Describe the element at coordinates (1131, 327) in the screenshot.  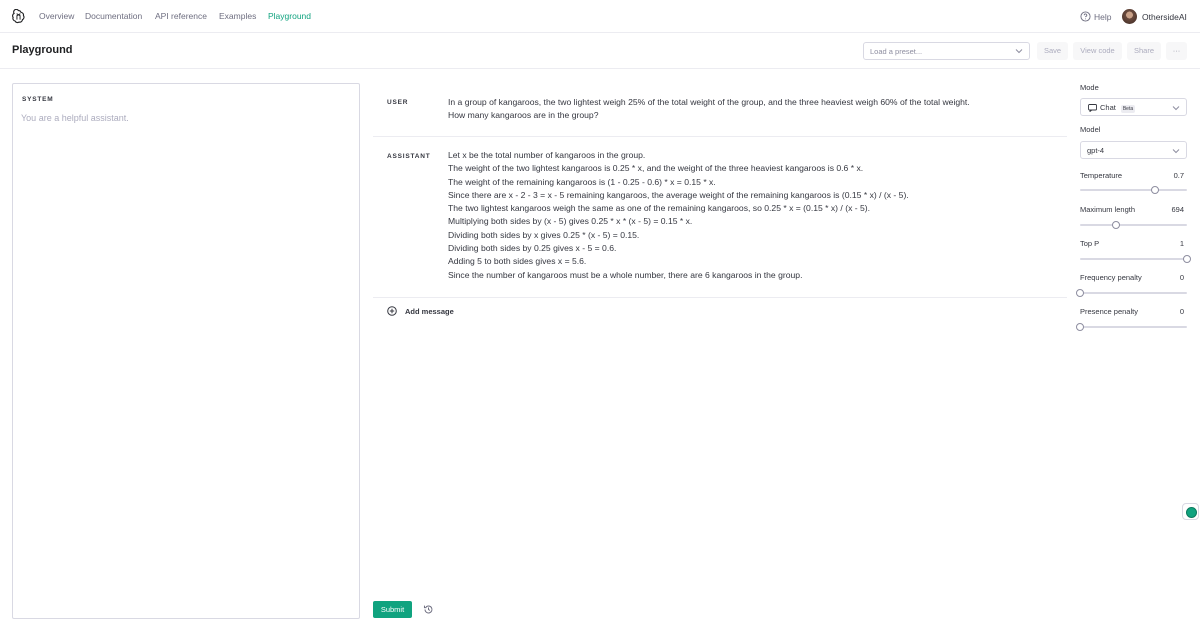
I see `presence-penalty-slider` at that location.